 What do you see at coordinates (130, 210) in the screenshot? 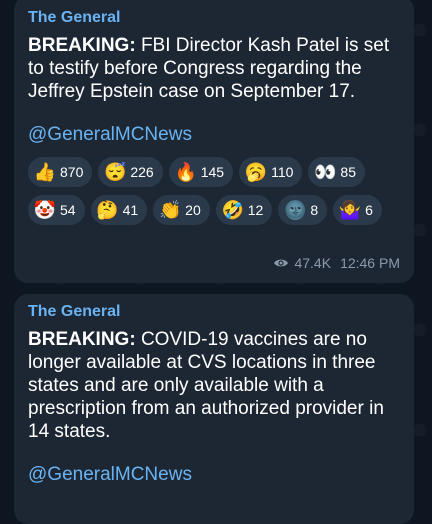
I see `reaction-count: 41` at bounding box center [130, 210].